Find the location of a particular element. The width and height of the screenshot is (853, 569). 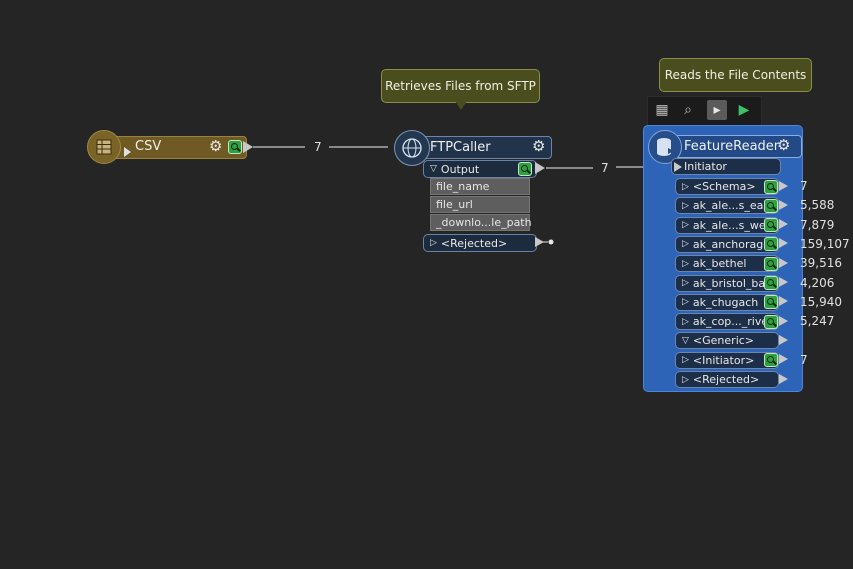

transformer-toolbar: ▦ ⌕ ▸ ▶ is located at coordinates (704, 111).